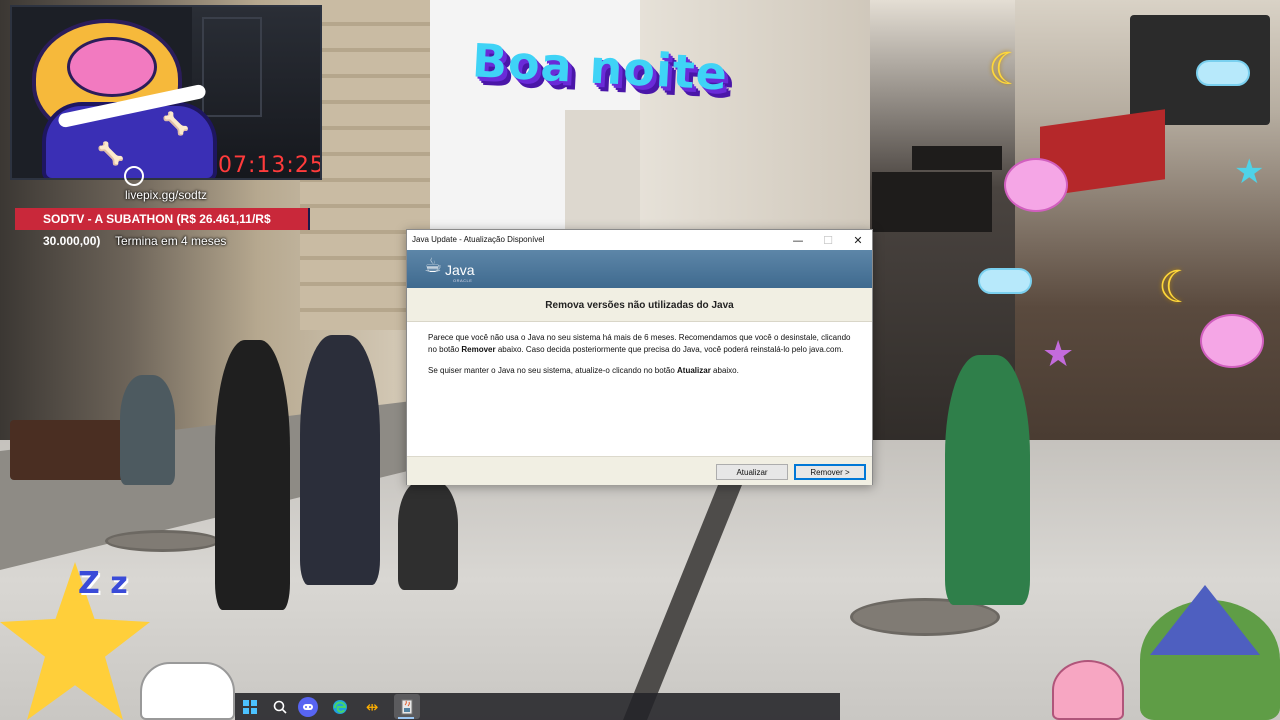 The image size is (1280, 720). What do you see at coordinates (166, 195) in the screenshot?
I see `livepix-link: livepix.gg/sodtz` at bounding box center [166, 195].